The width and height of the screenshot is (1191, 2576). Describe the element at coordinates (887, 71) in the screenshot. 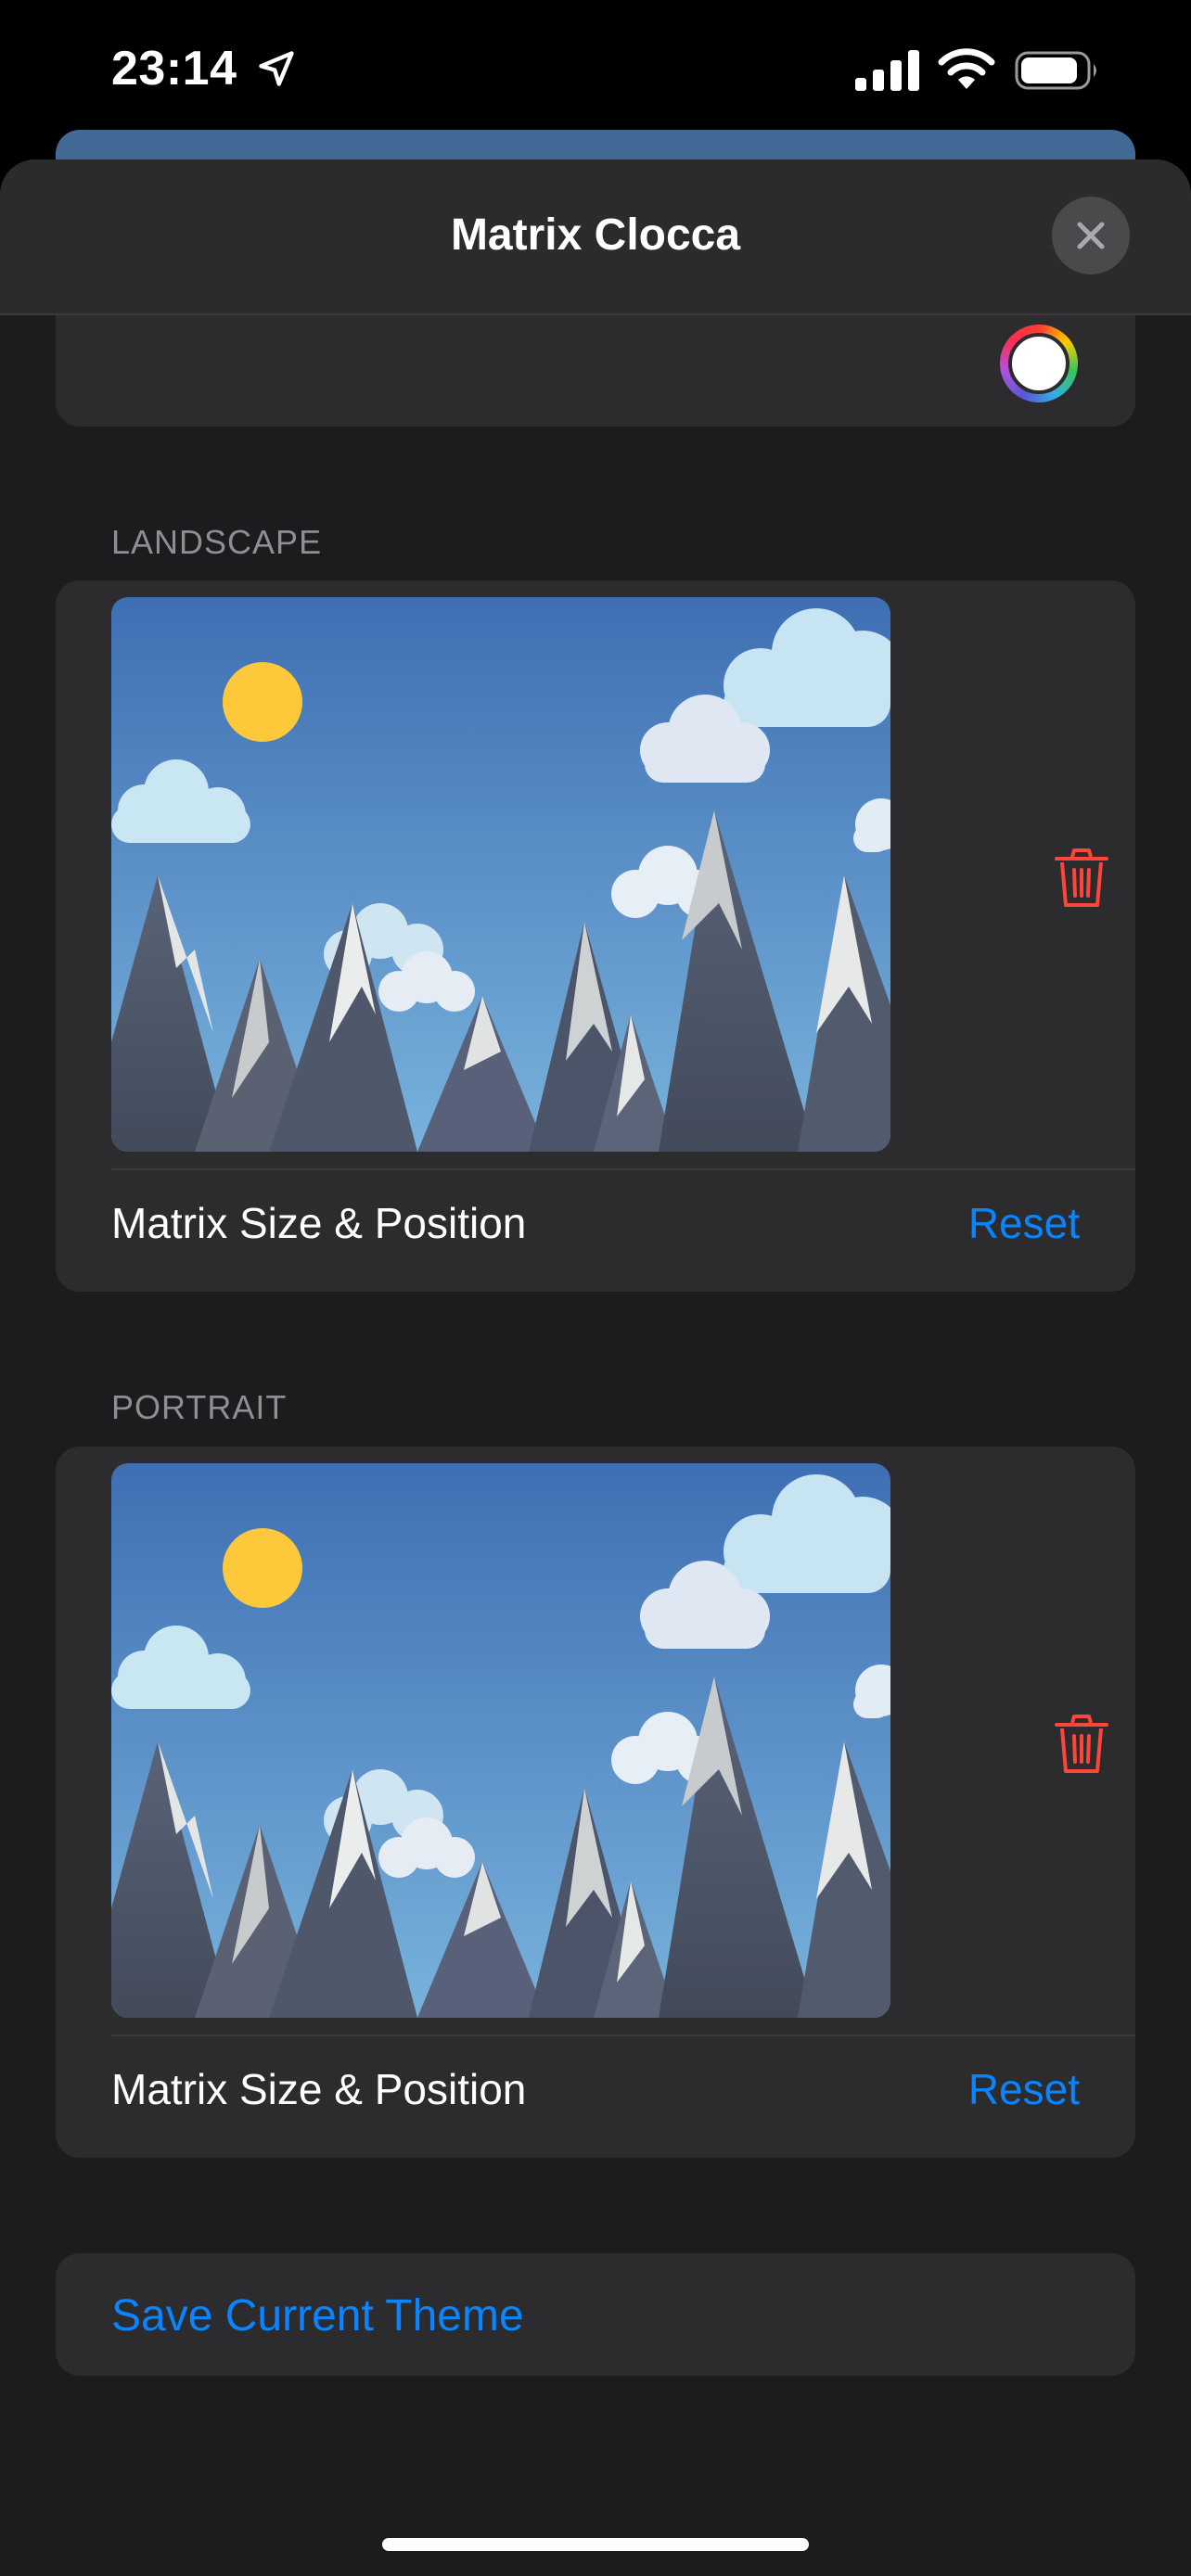

I see `cellular-signal-icon` at that location.